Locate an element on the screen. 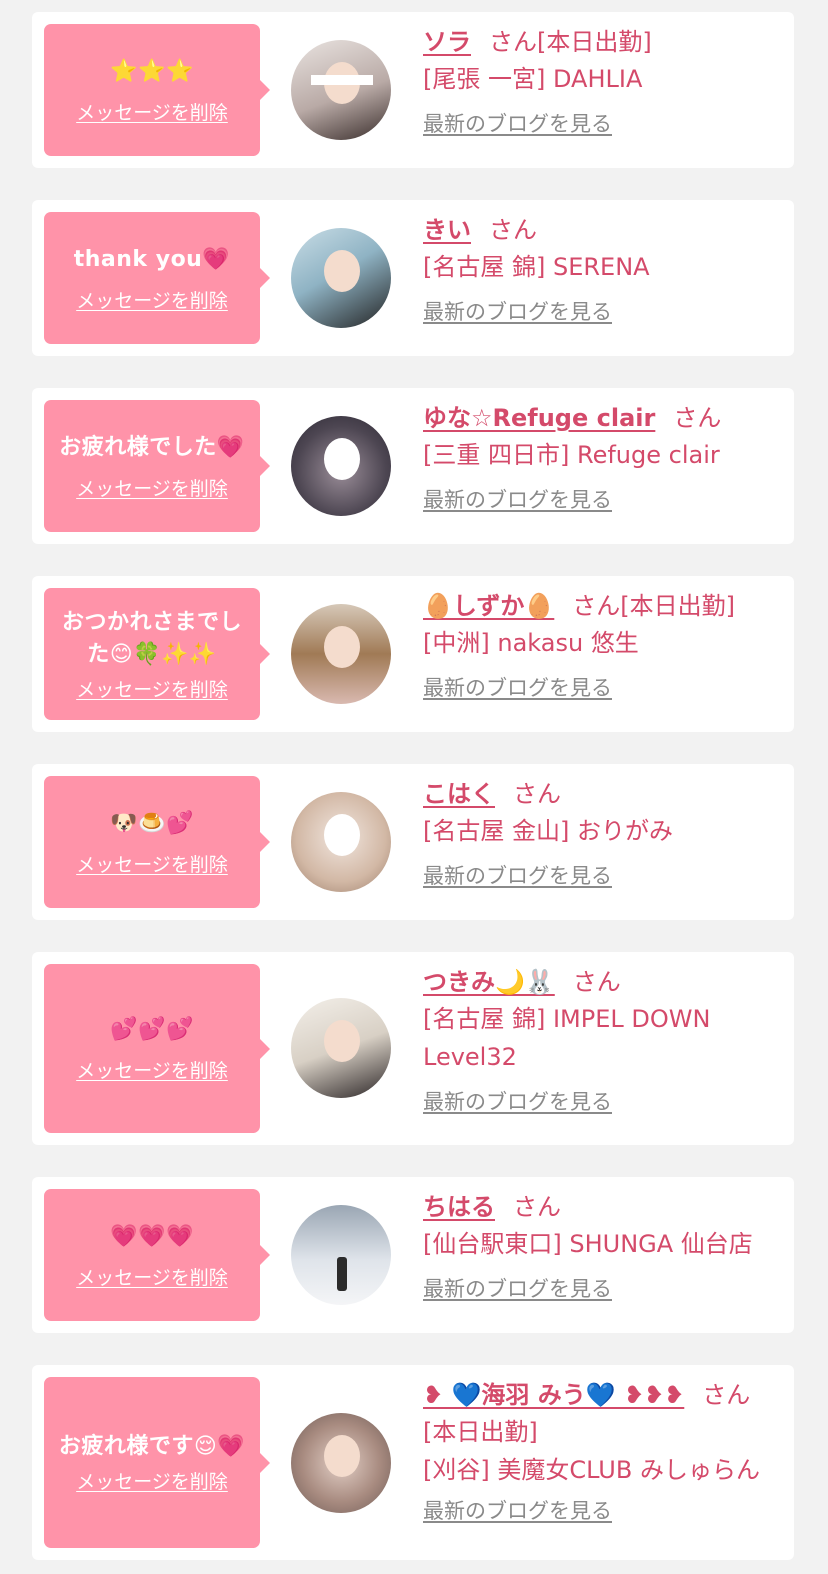 This screenshot has height=1574, width=828. shop-line: [中洲] nakasu 悠生 is located at coordinates (531, 643).